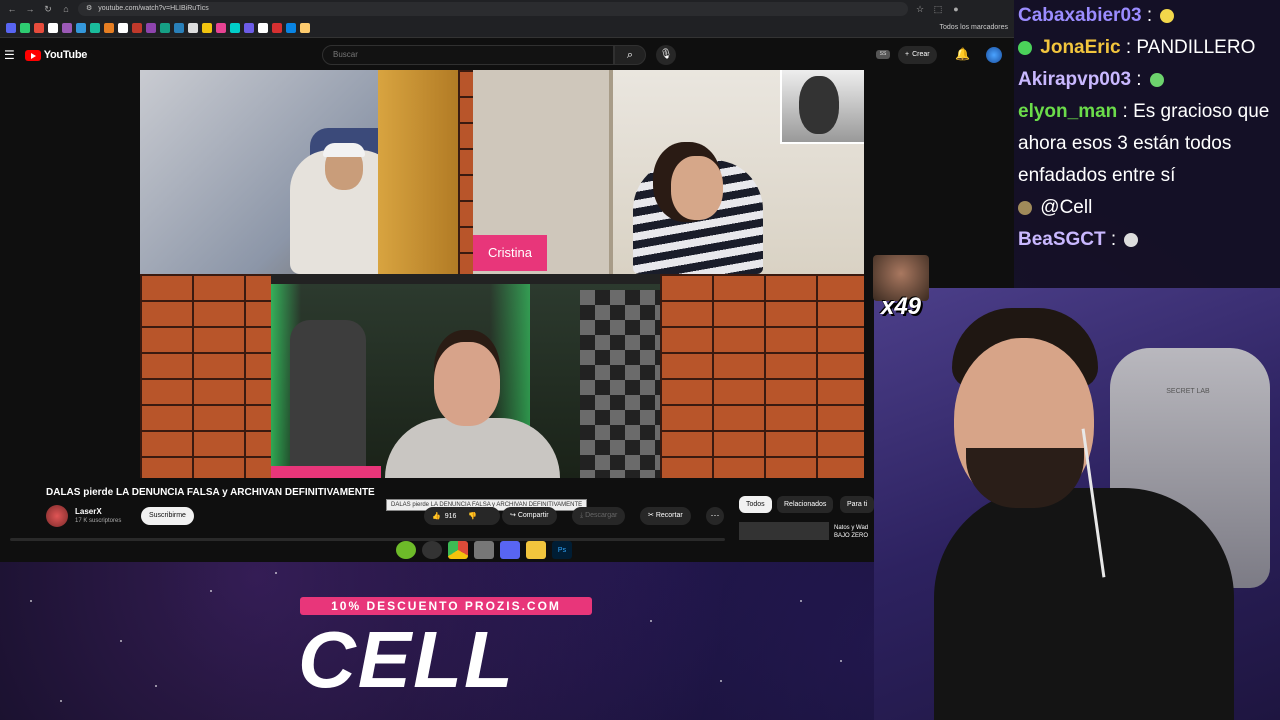 Image resolution: width=1280 pixels, height=720 pixels. Describe the element at coordinates (562, 550) in the screenshot. I see `photoshop-icon: Ps` at that location.